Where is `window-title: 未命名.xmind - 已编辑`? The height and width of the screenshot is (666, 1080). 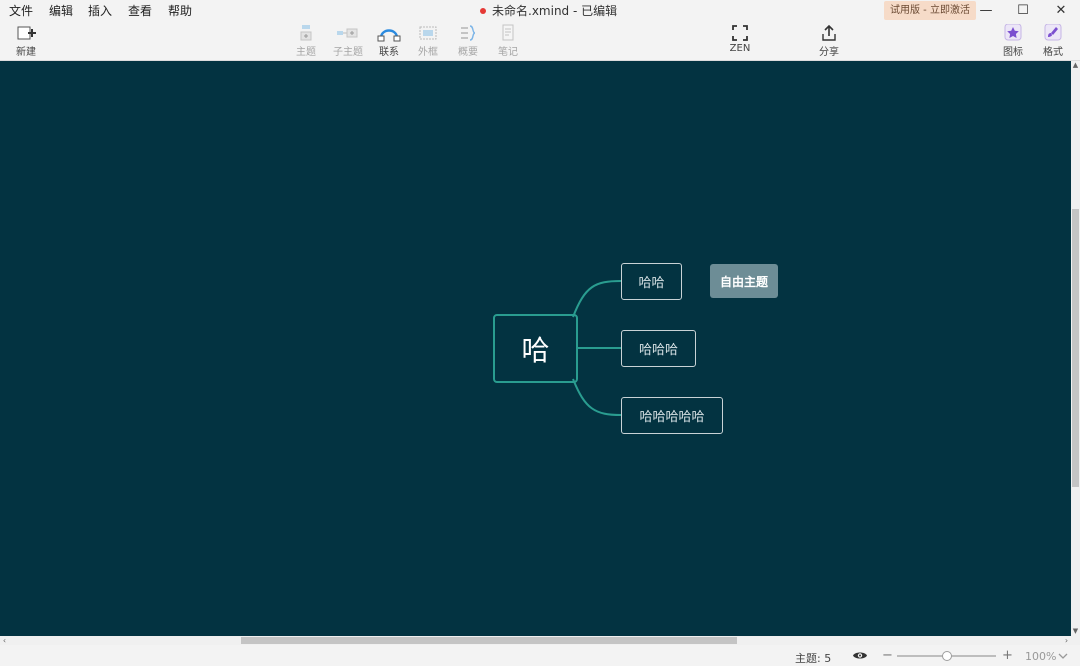
window-title: 未命名.xmind - 已编辑 is located at coordinates (548, 10).